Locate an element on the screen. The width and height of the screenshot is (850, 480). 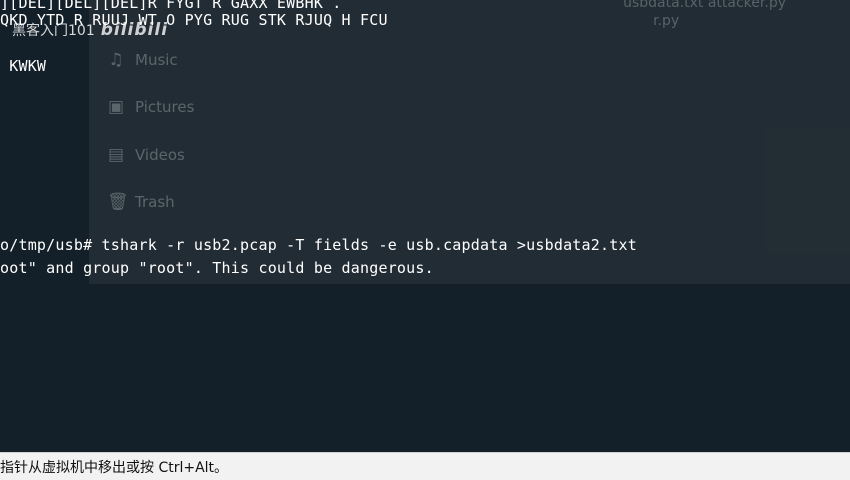
vm-status-bar: 指针从虚拟机中移出或按 Ctrl+Alt。 is located at coordinates (425, 466).